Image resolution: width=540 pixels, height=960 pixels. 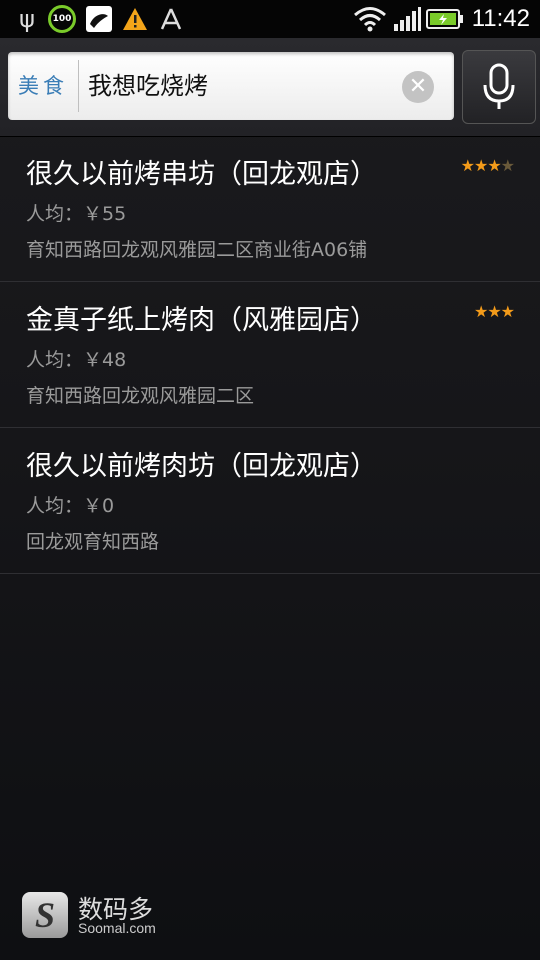 What do you see at coordinates (201, 466) in the screenshot?
I see `restaurant-name: 很久以前烤肉坊（回龙观店）` at bounding box center [201, 466].